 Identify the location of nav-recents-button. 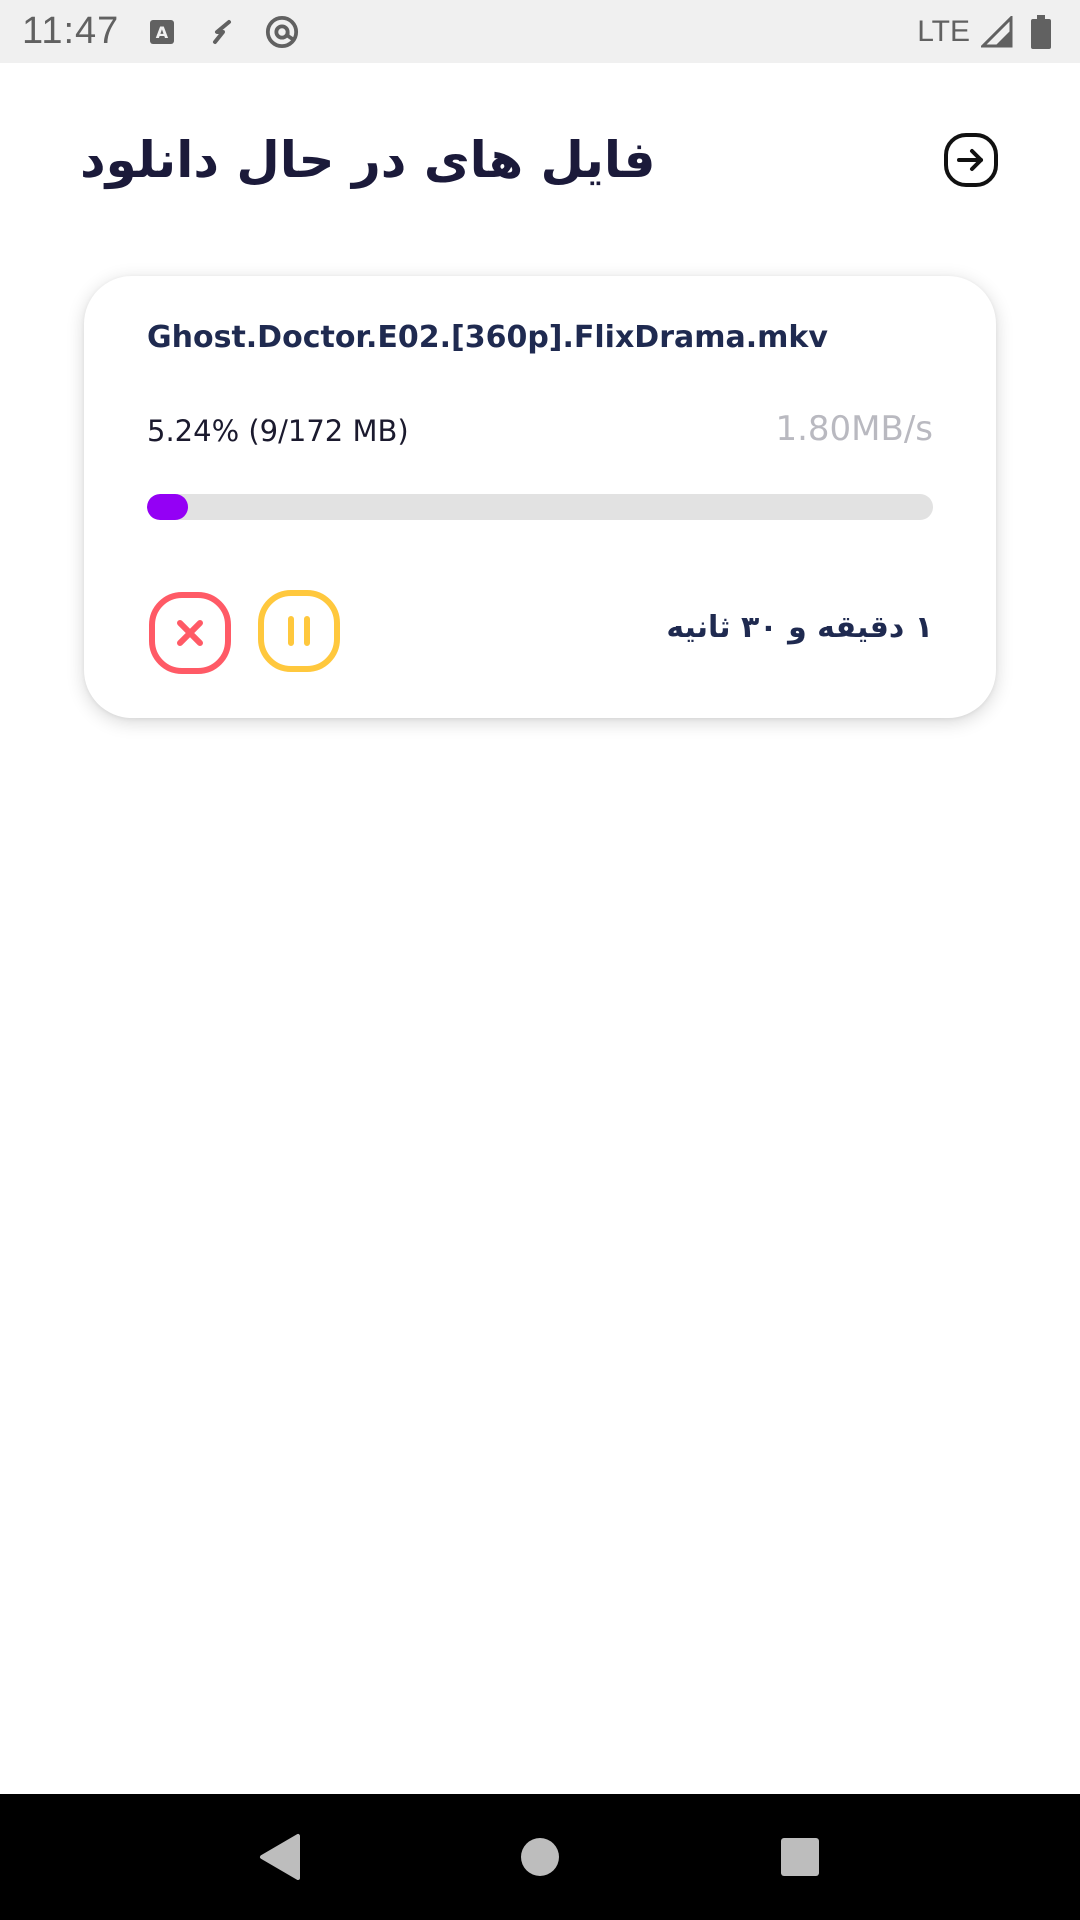
(800, 1857).